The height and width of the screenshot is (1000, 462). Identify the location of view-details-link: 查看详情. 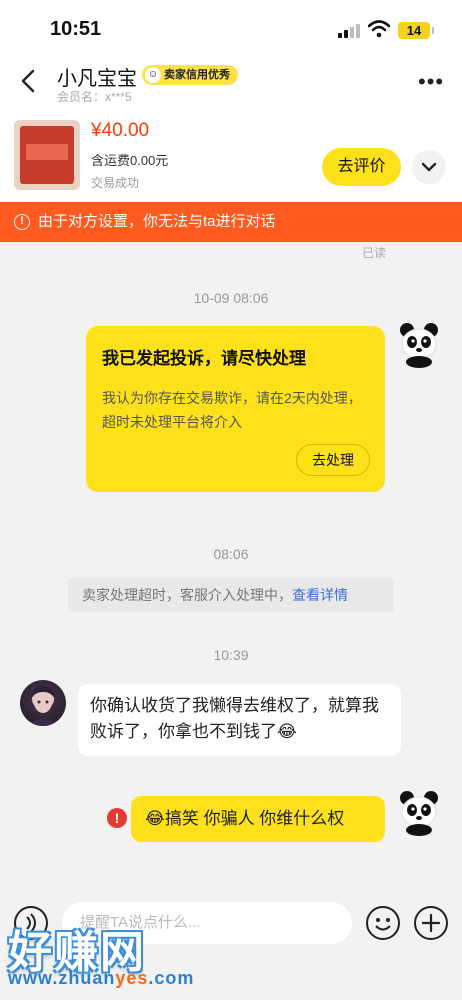
(320, 595).